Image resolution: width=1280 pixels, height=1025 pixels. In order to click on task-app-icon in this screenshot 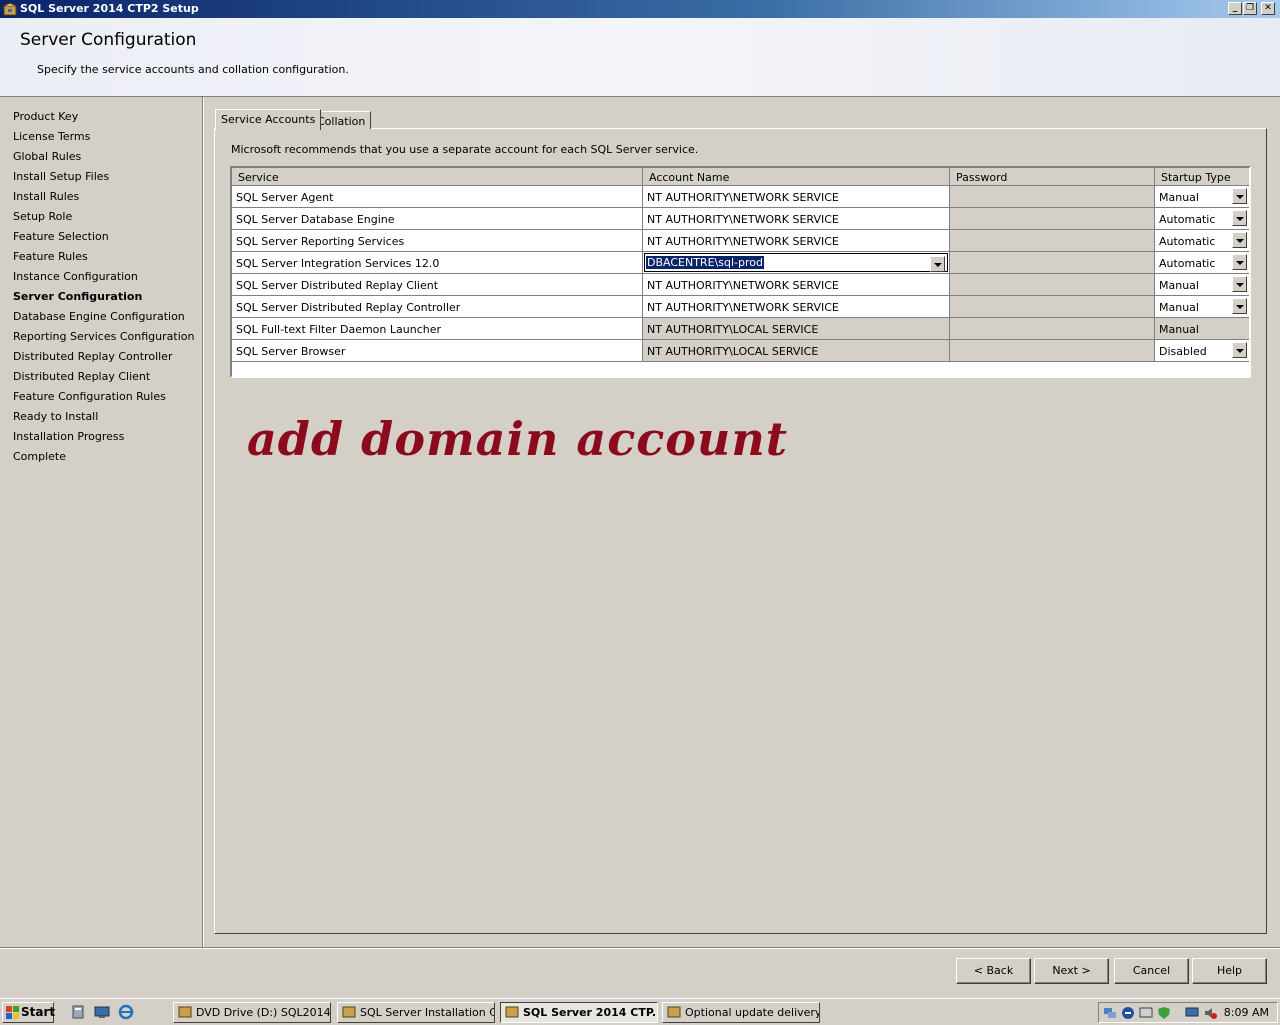, I will do `click(674, 1012)`.